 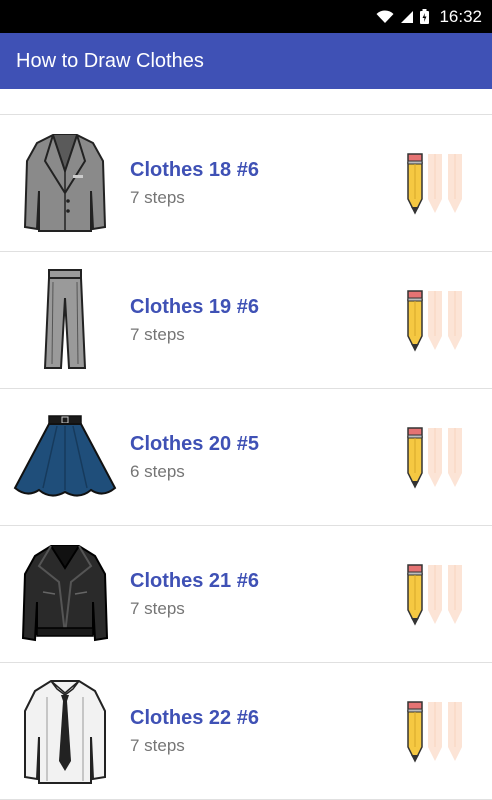 What do you see at coordinates (385, 16) in the screenshot?
I see `wifi-icon` at bounding box center [385, 16].